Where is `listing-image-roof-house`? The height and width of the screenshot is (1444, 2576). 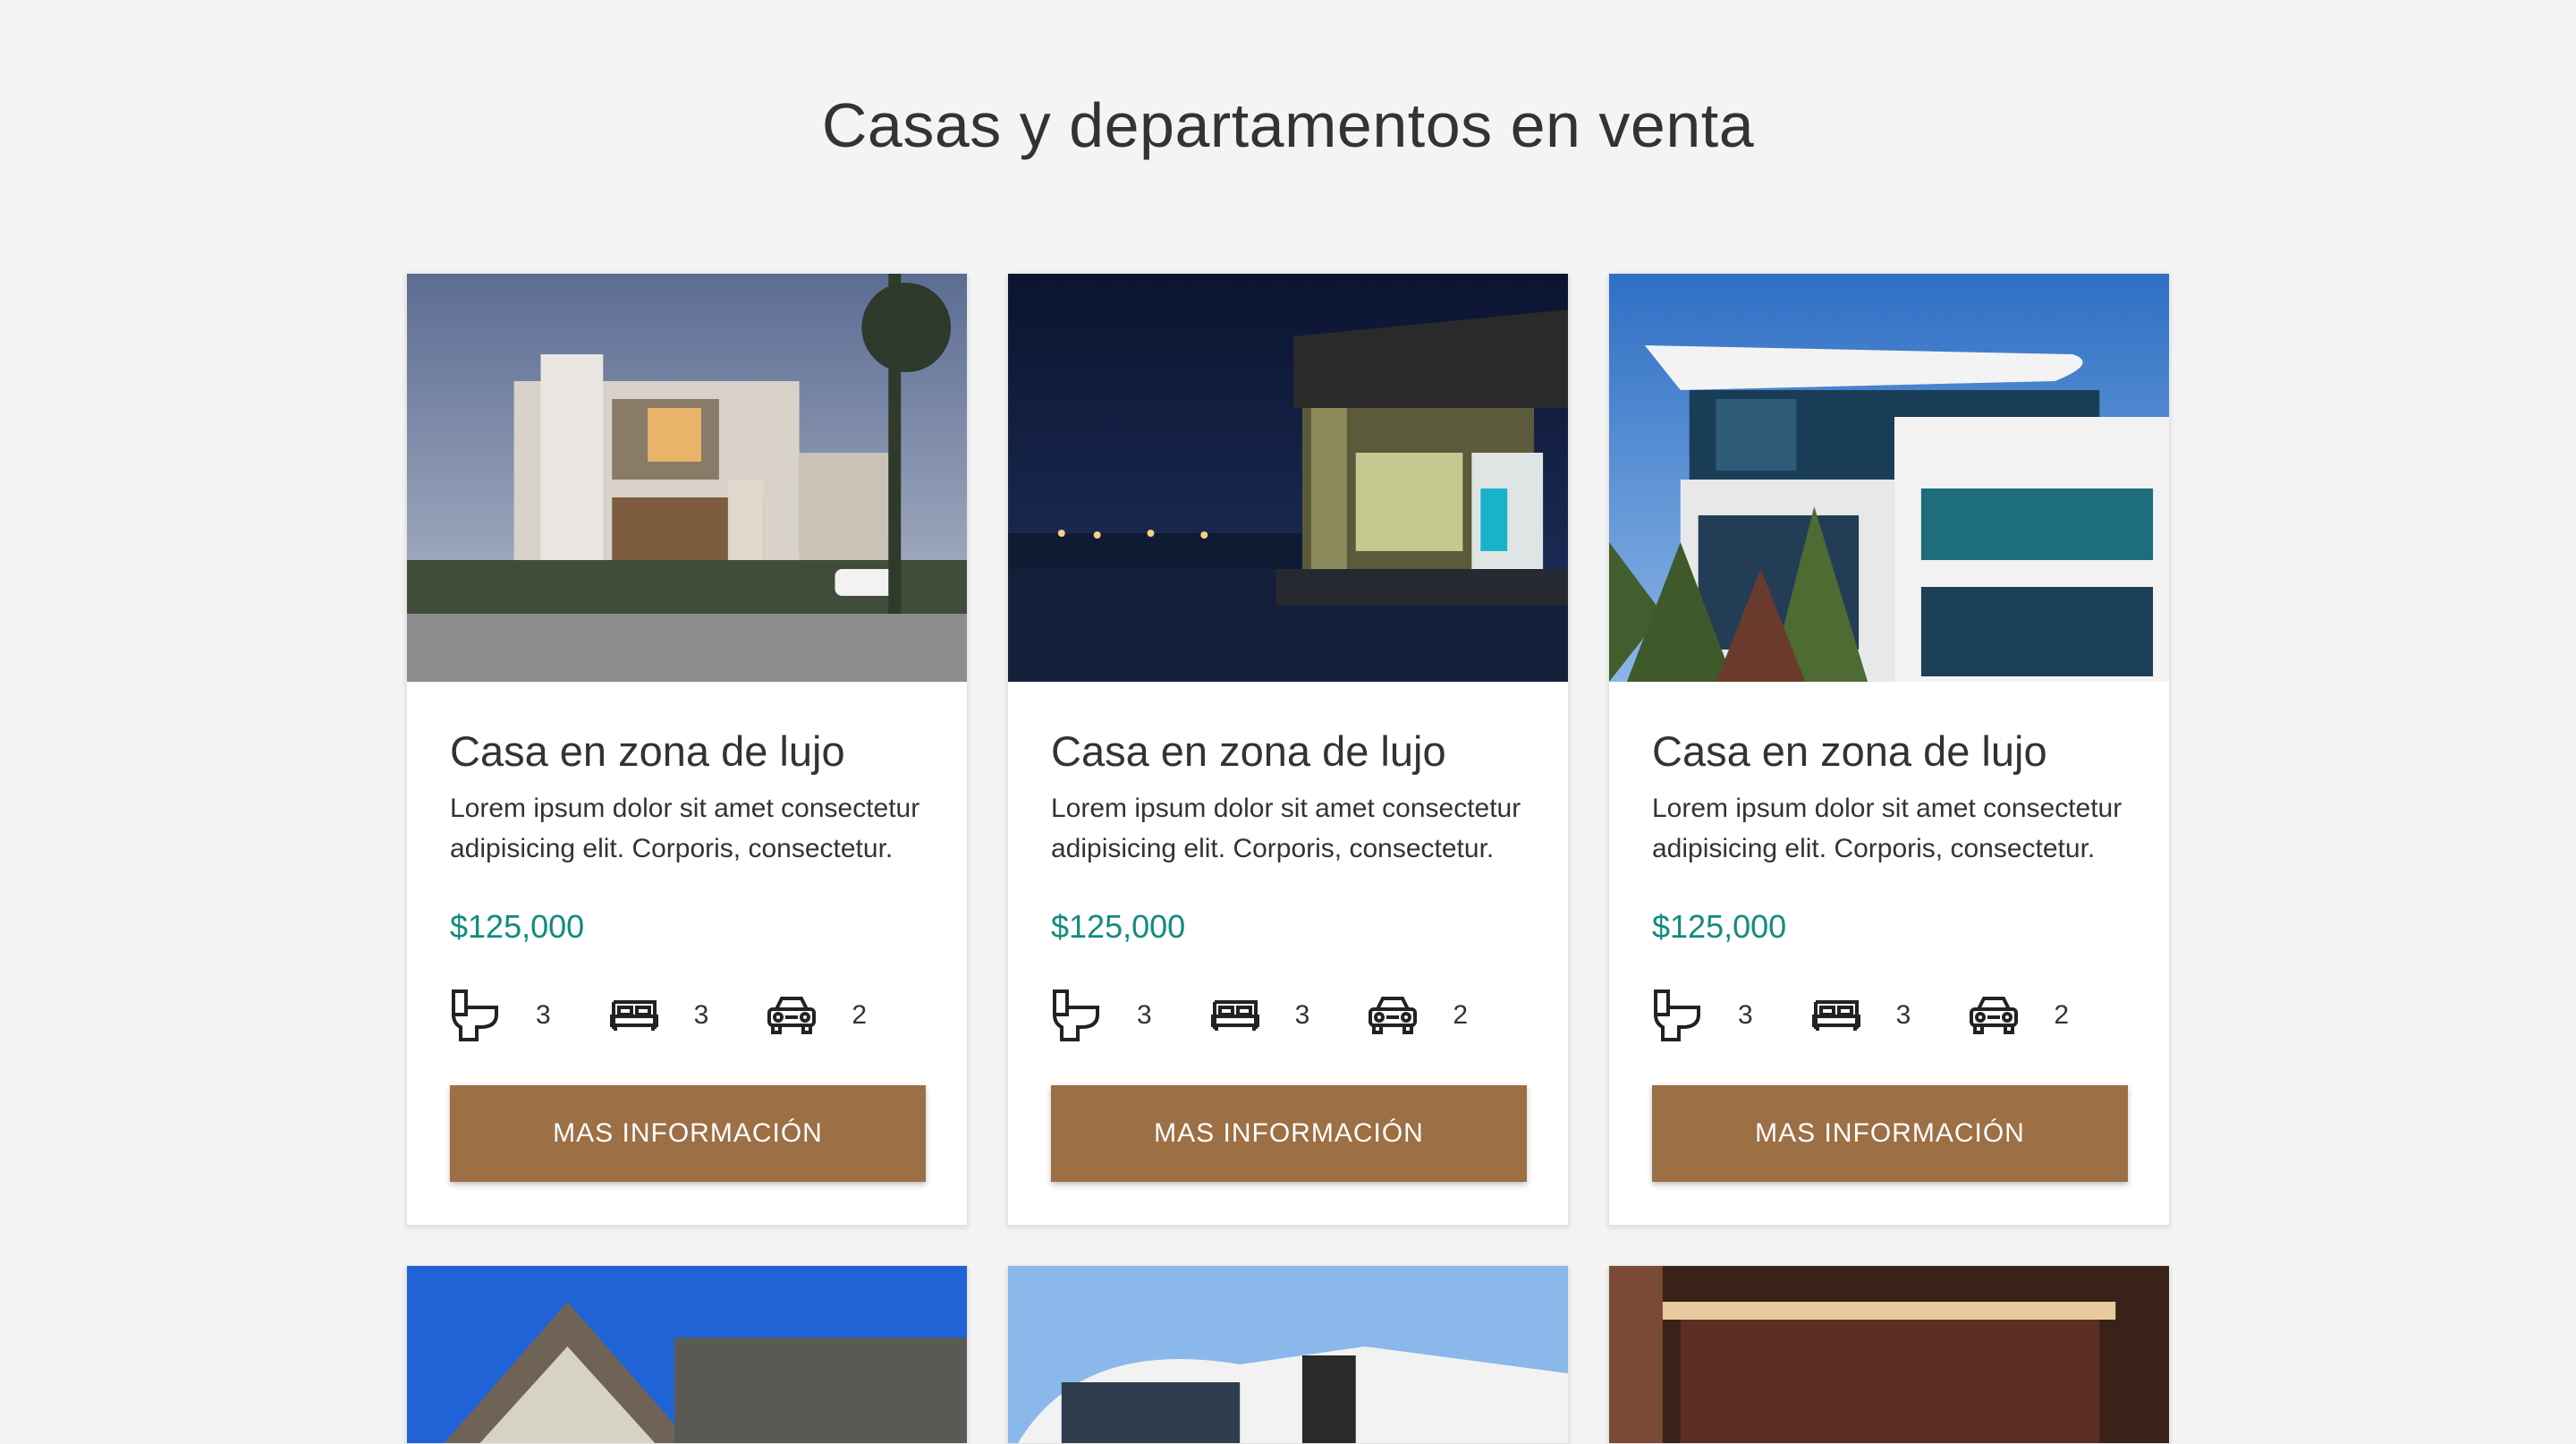
listing-image-roof-house is located at coordinates (687, 1355).